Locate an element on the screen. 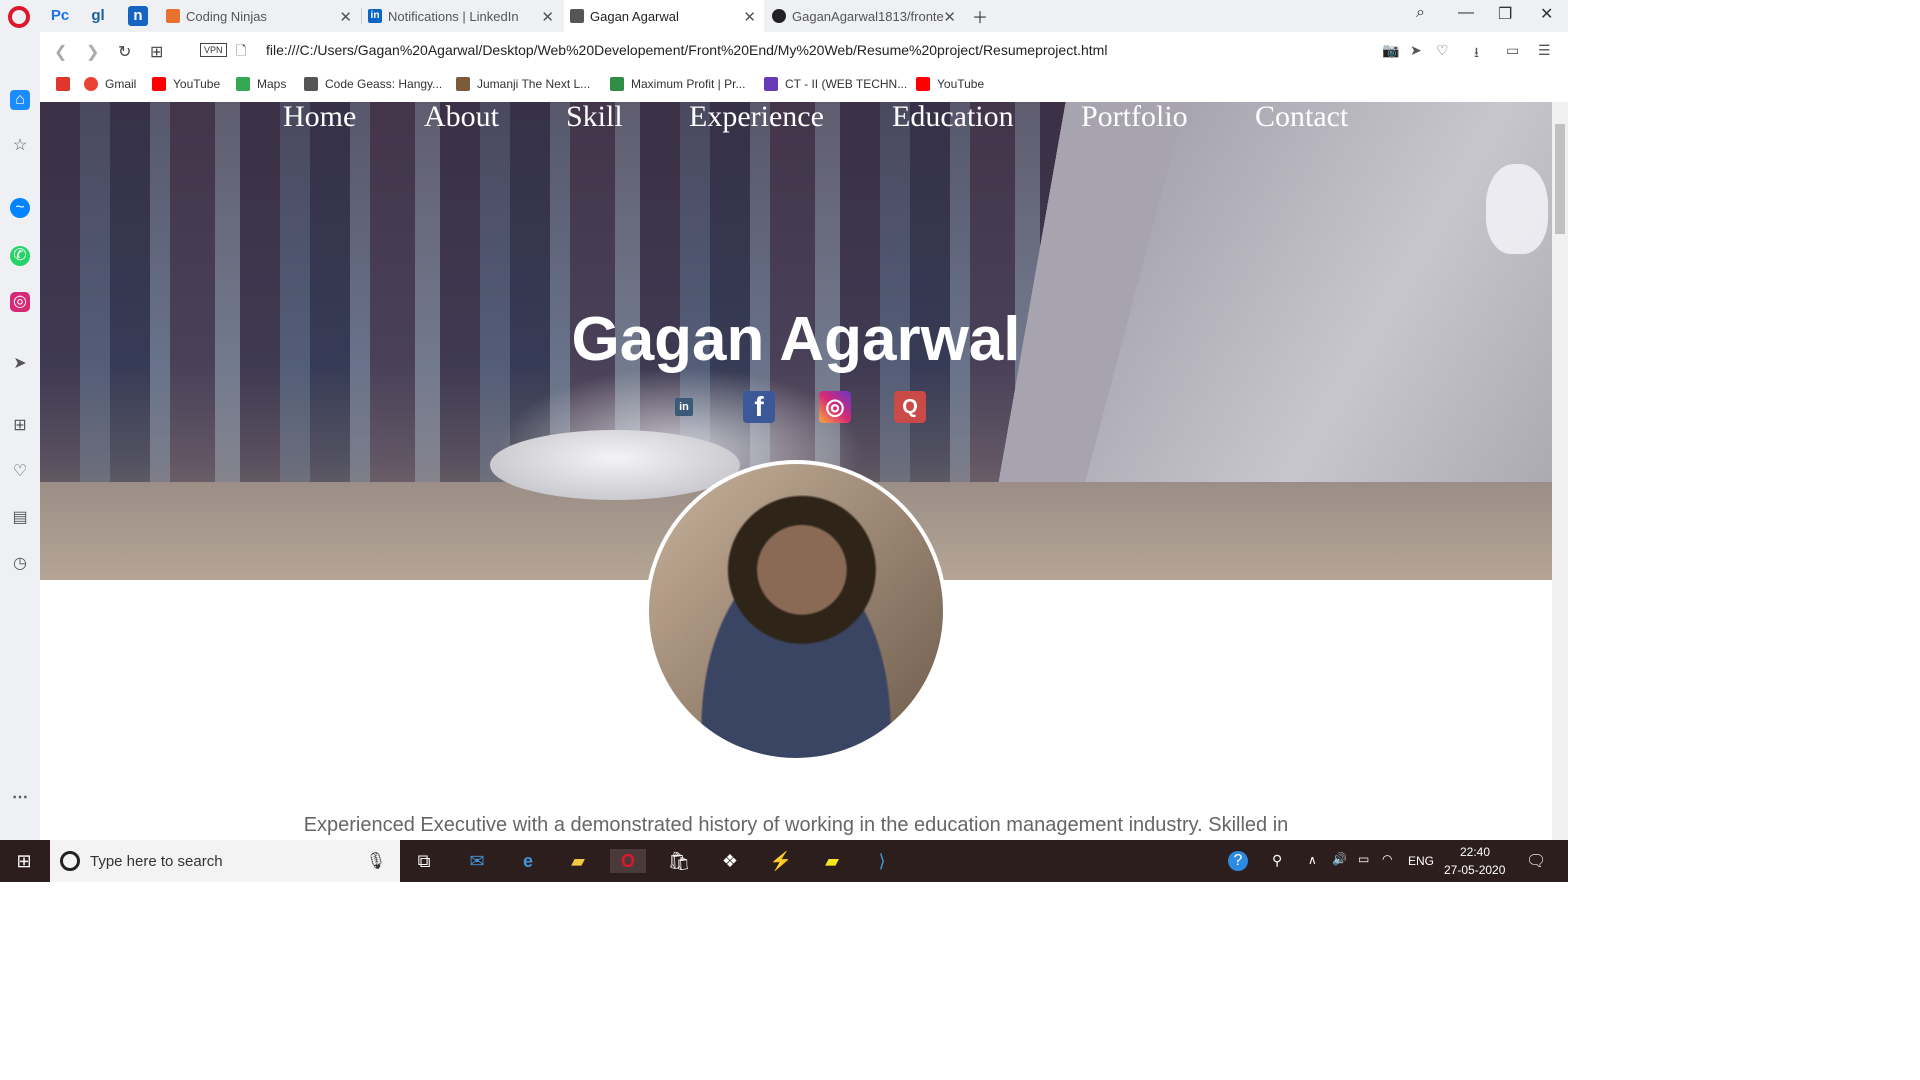  search-icon: ⌕ is located at coordinates (1420, 13).